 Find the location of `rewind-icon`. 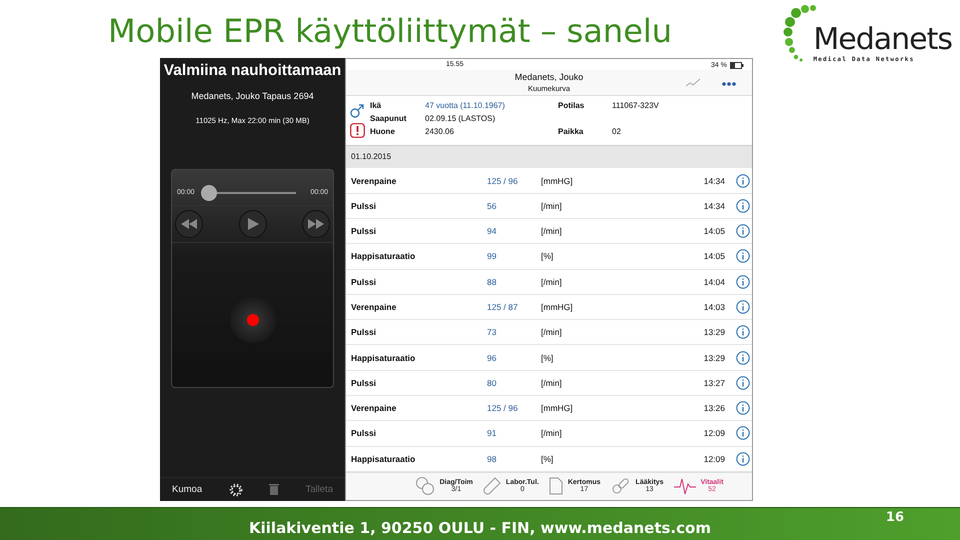

rewind-icon is located at coordinates (189, 224).